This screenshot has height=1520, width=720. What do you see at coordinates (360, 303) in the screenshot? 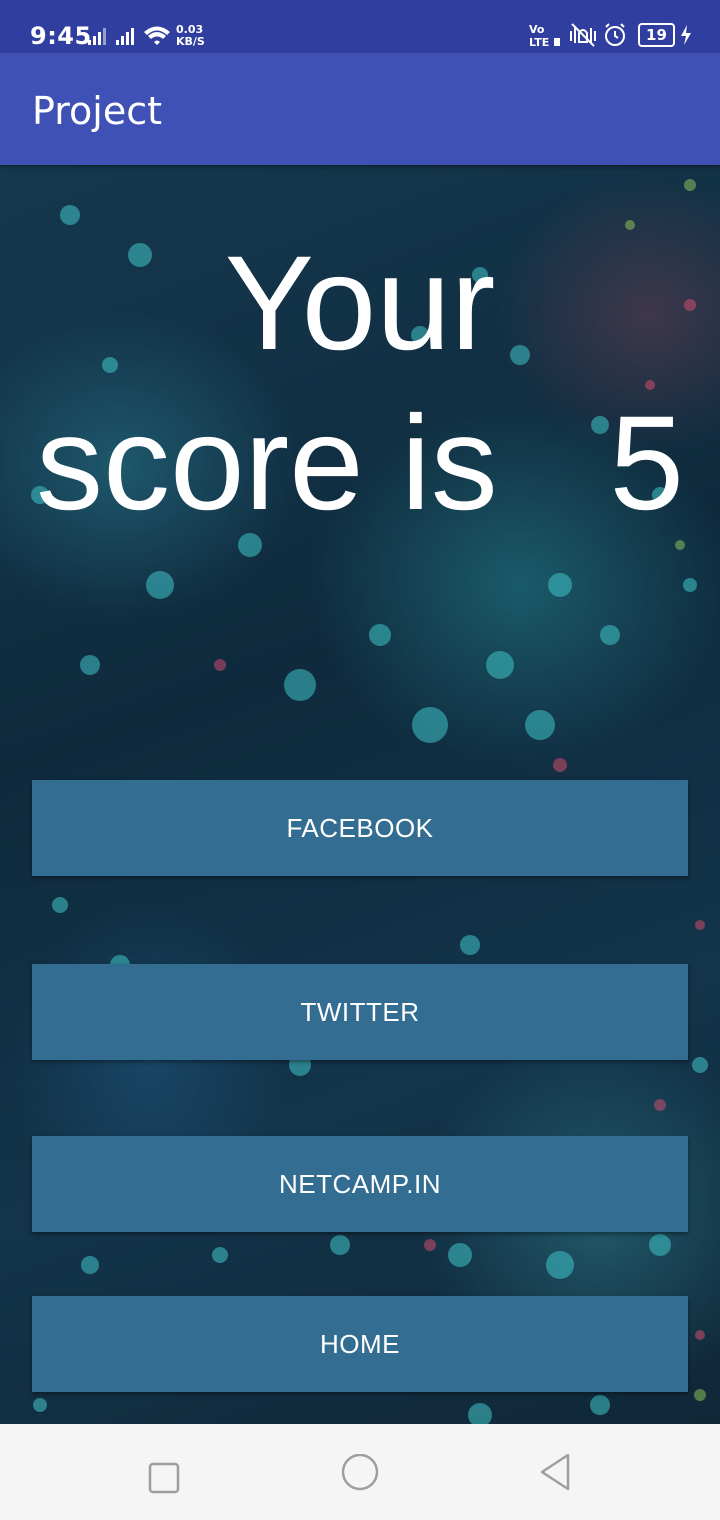
I see `score-title: Your` at bounding box center [360, 303].